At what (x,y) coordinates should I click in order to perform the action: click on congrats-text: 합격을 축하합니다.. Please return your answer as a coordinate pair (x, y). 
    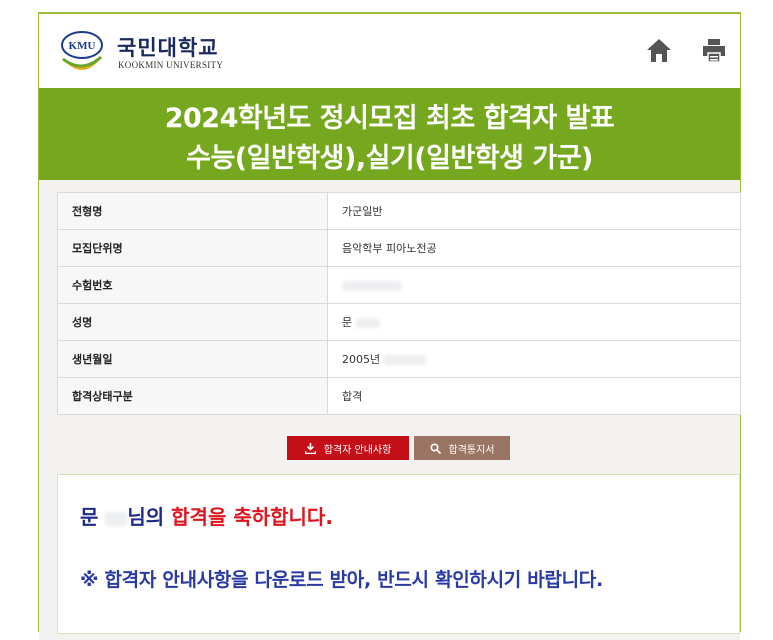
    Looking at the image, I should click on (252, 517).